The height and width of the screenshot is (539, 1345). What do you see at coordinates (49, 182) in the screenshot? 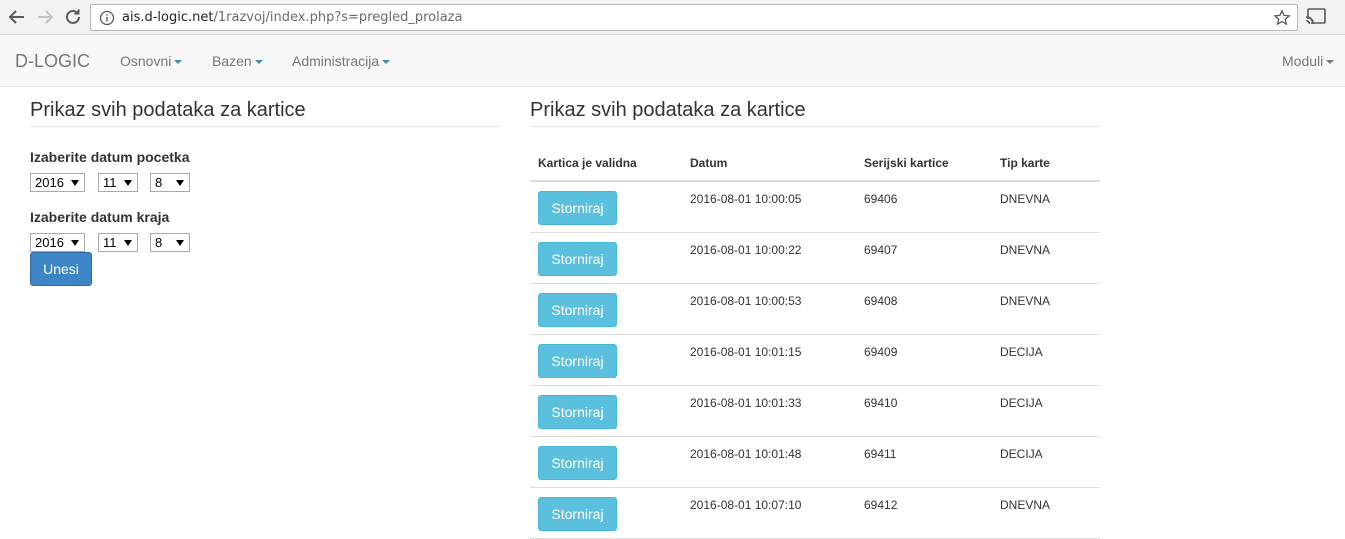
I see `start-year-value: 2016` at bounding box center [49, 182].